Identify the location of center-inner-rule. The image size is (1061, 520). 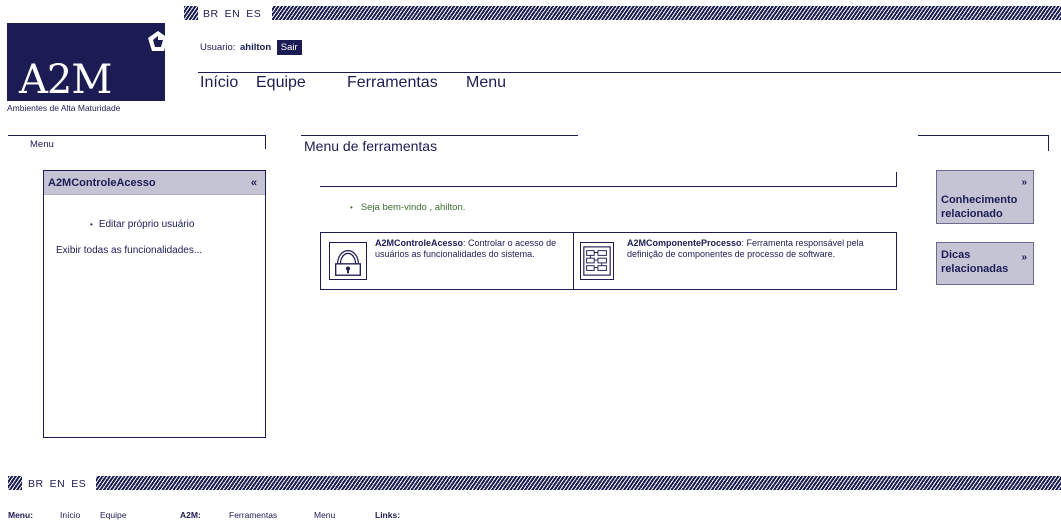
(608, 186).